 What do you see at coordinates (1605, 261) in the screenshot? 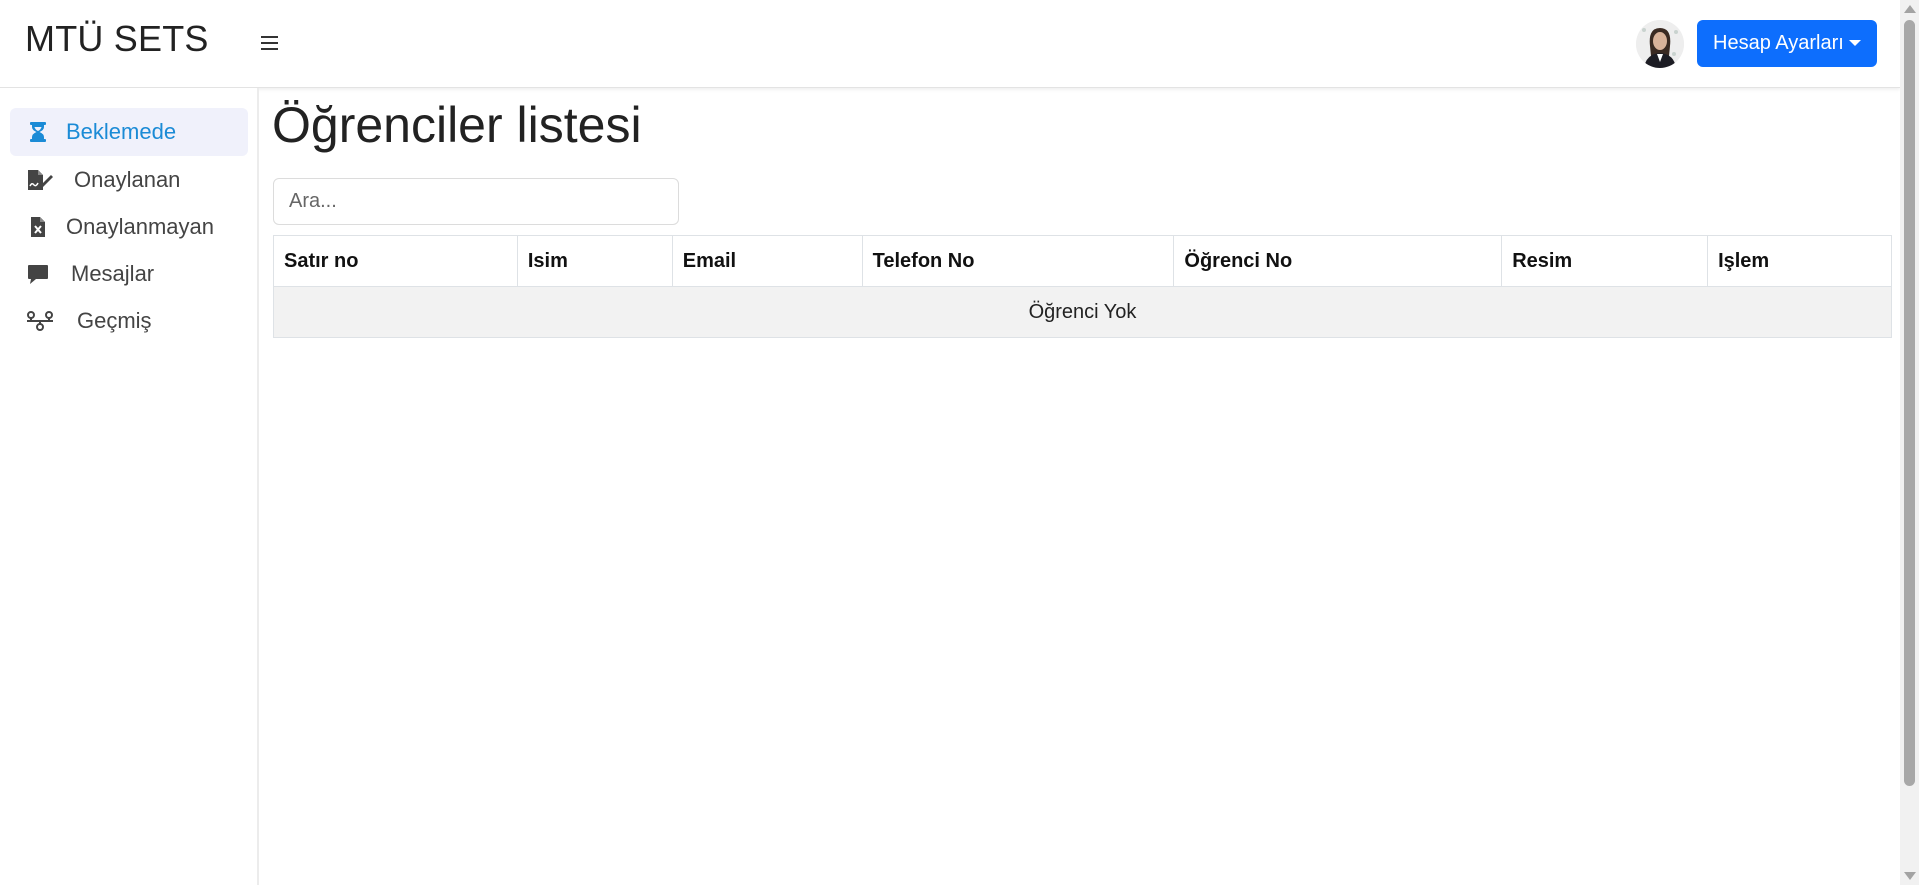
I see `column-header-resim: Resim` at bounding box center [1605, 261].